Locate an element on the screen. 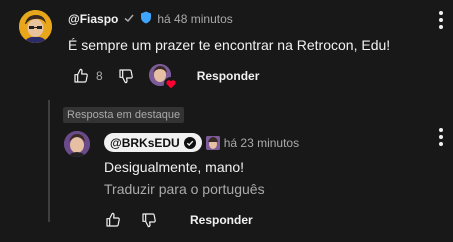 The image size is (453, 242). verified-badge-icon is located at coordinates (146, 19).